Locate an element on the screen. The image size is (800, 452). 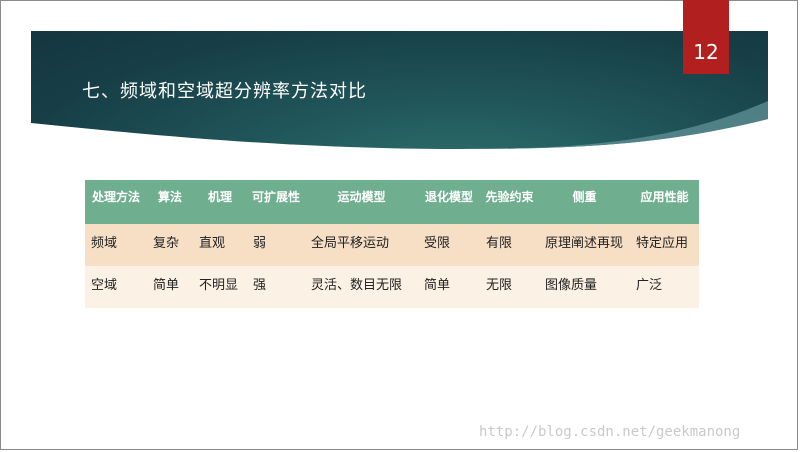
table-row: 频域 复杂 直观 弱 全局平移运动 受限 有限 原理阐述再现 特定应用 is located at coordinates (392, 245).